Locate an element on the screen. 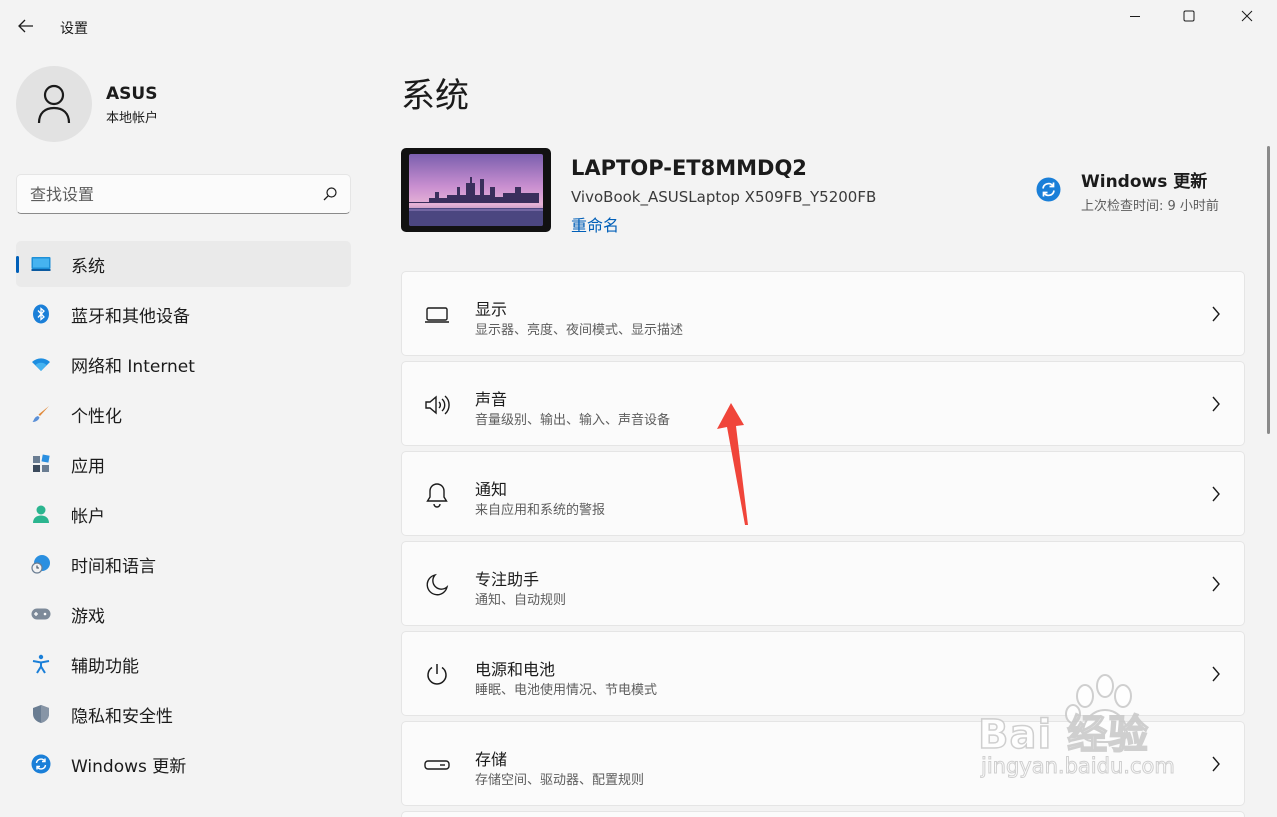 The width and height of the screenshot is (1277, 817). device-thumbnail is located at coordinates (476, 190).